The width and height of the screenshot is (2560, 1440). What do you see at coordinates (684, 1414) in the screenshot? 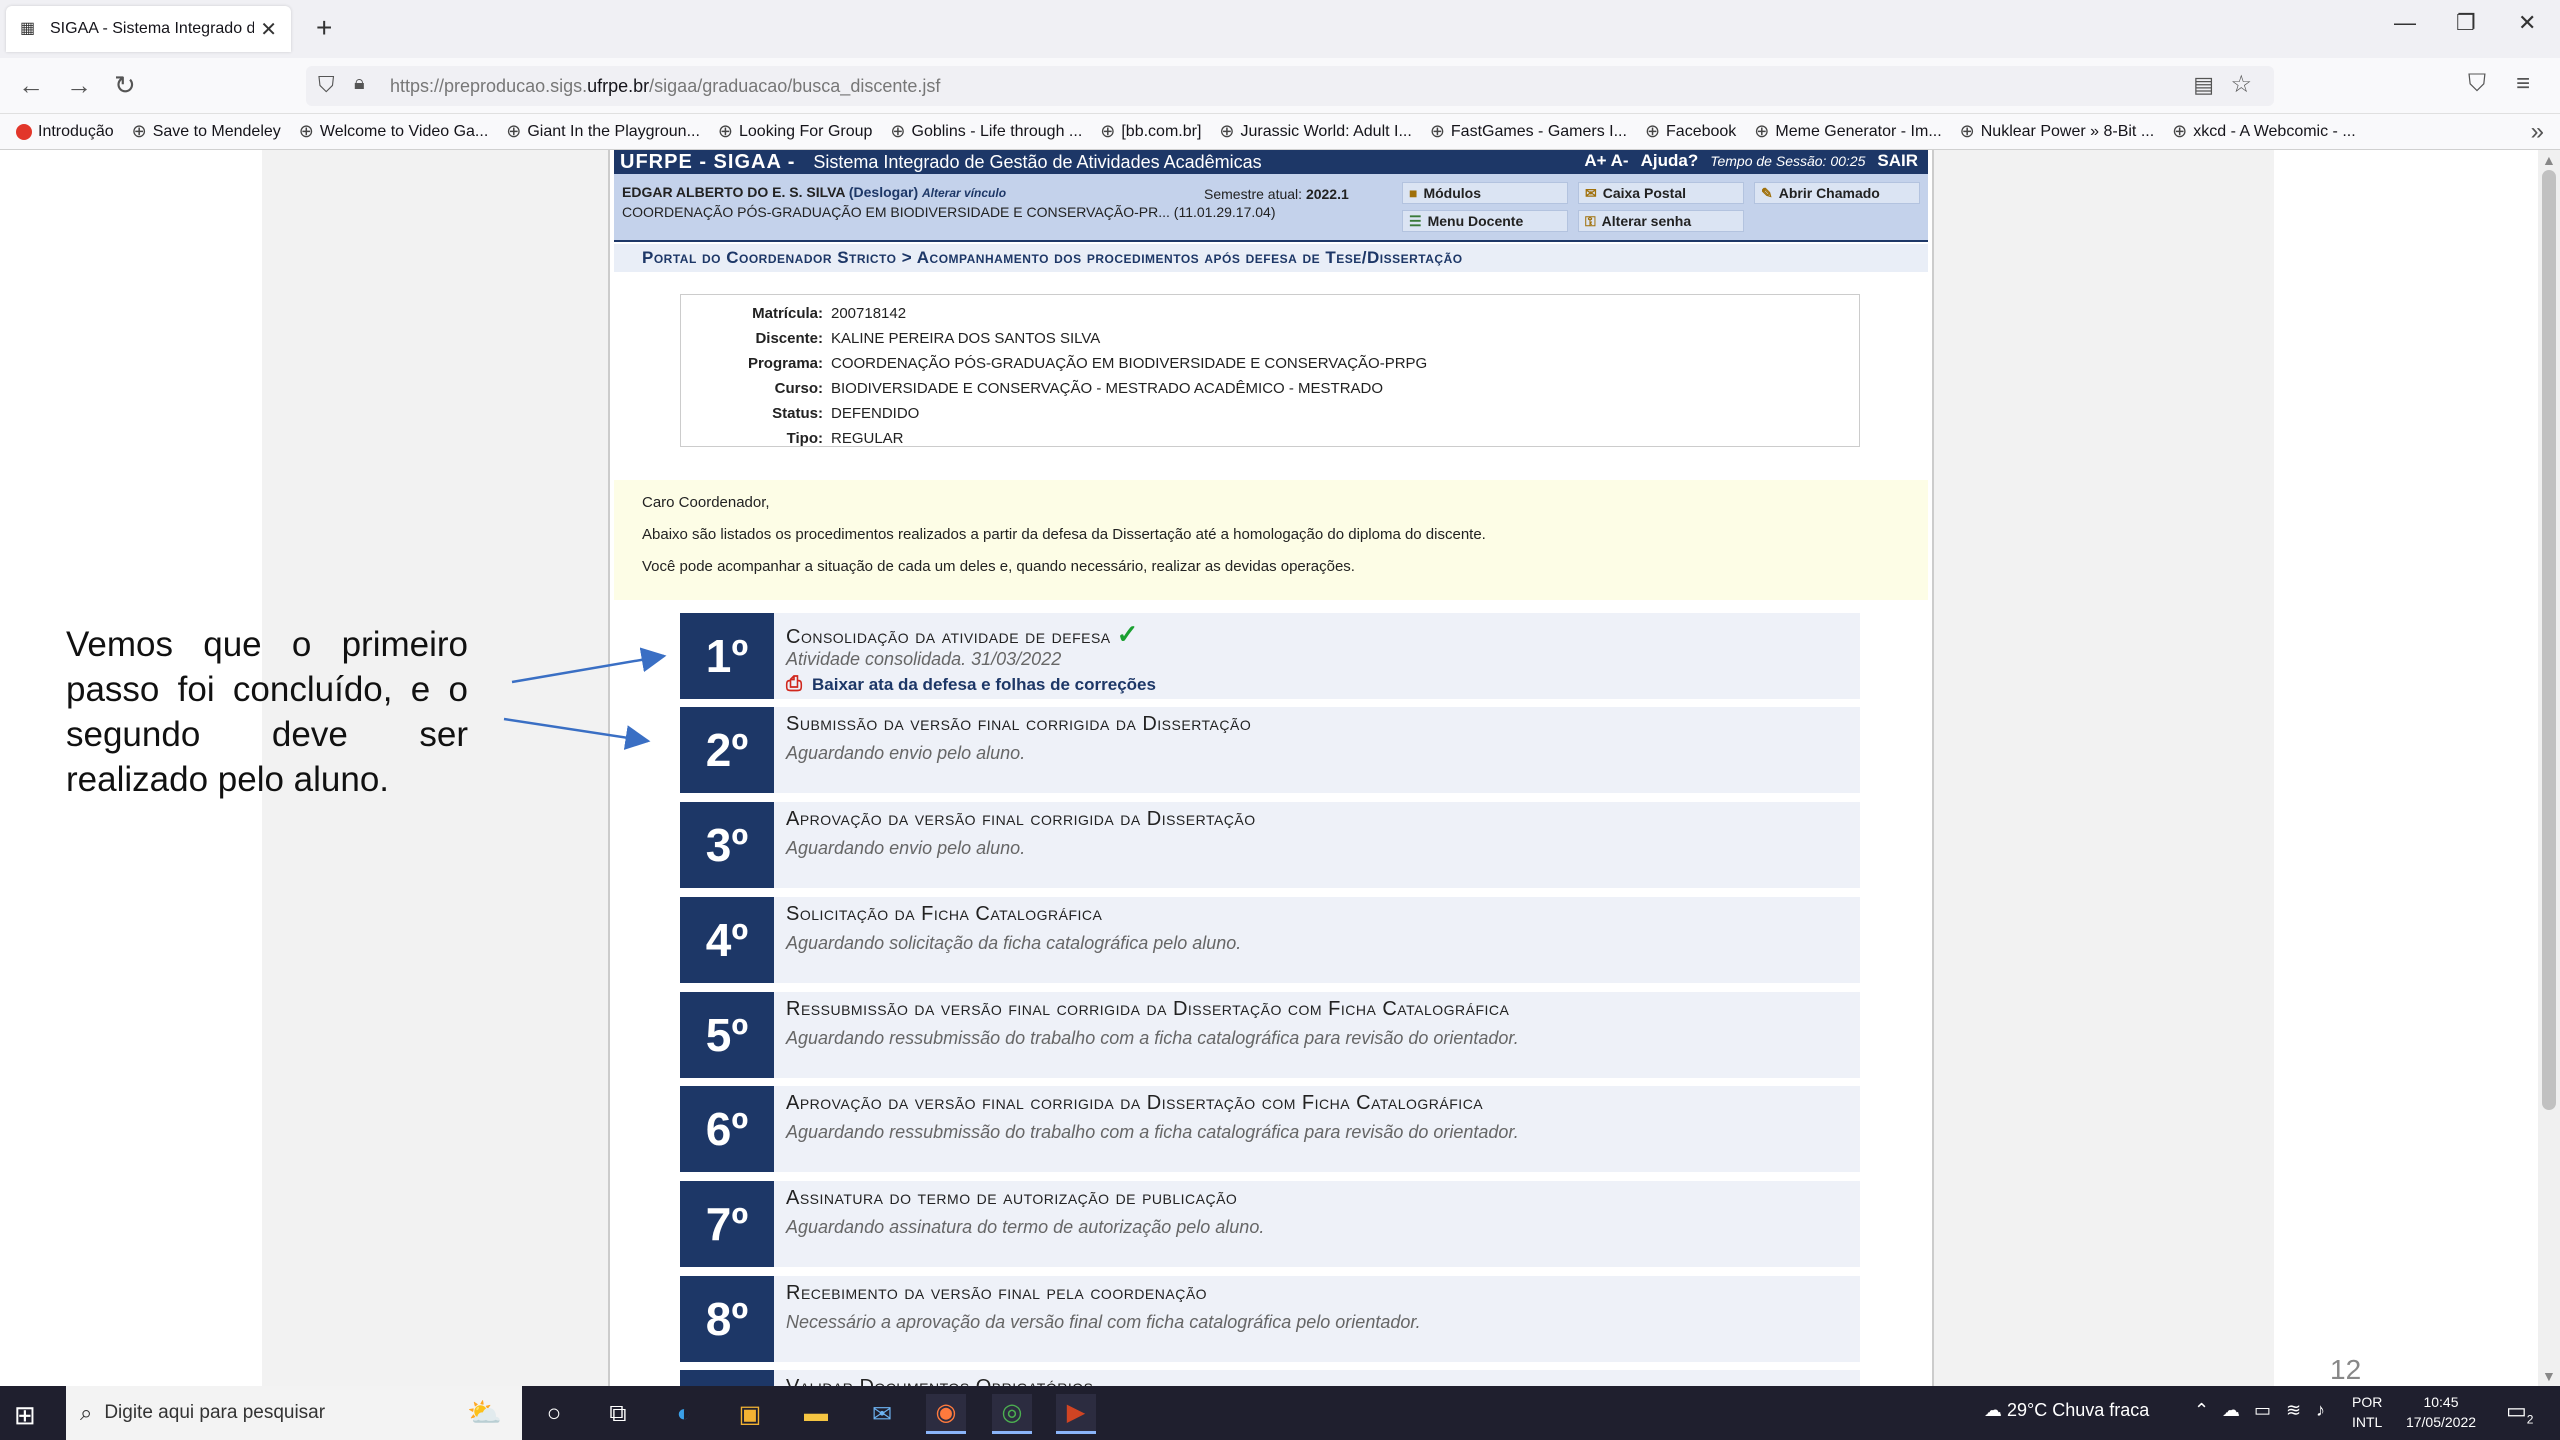
I see `edge-icon: ◐` at bounding box center [684, 1414].